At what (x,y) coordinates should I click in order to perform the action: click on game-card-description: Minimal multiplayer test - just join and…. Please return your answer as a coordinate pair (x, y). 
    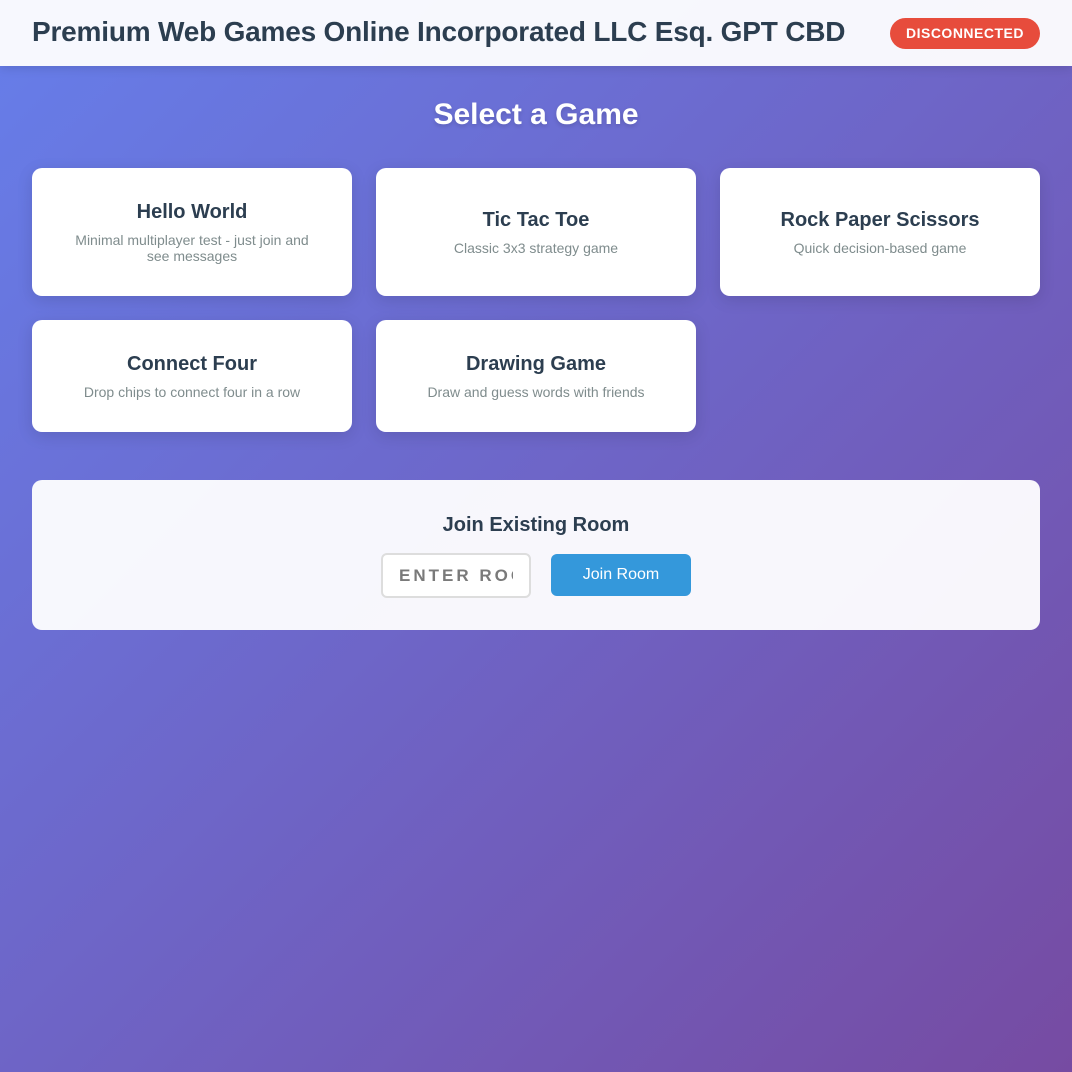
    Looking at the image, I should click on (192, 247).